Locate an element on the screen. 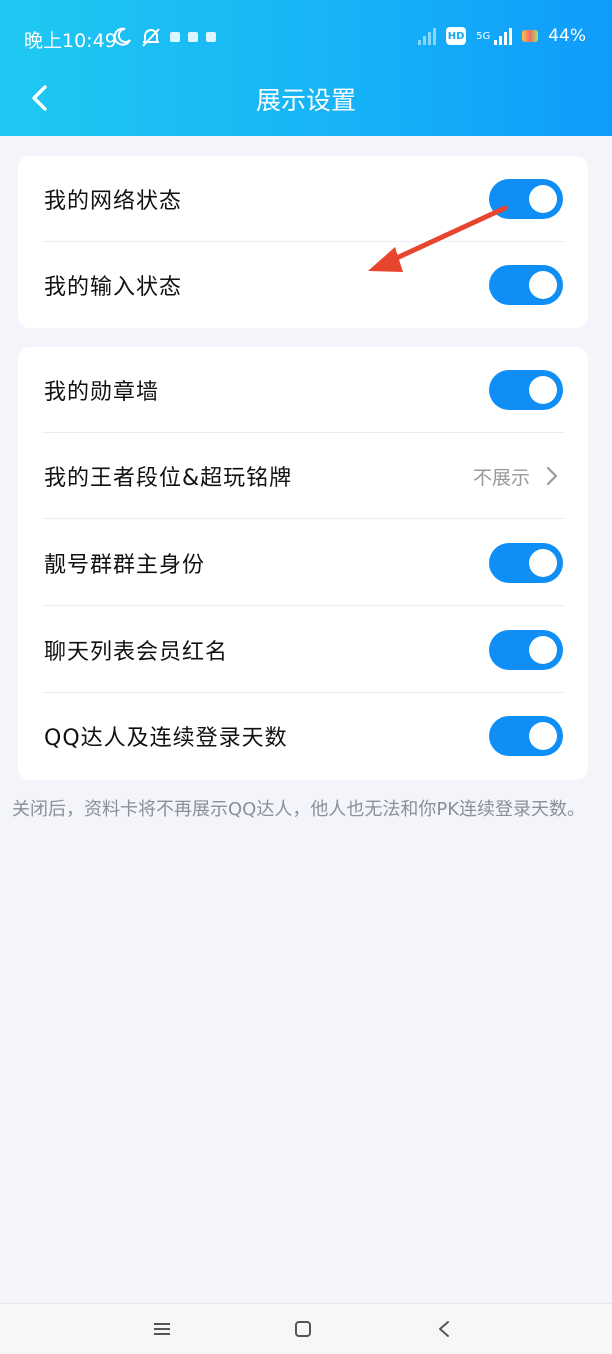 The image size is (612, 1354). setting-row-vip-group-owner: 靓号群群主身份 is located at coordinates (303, 563).